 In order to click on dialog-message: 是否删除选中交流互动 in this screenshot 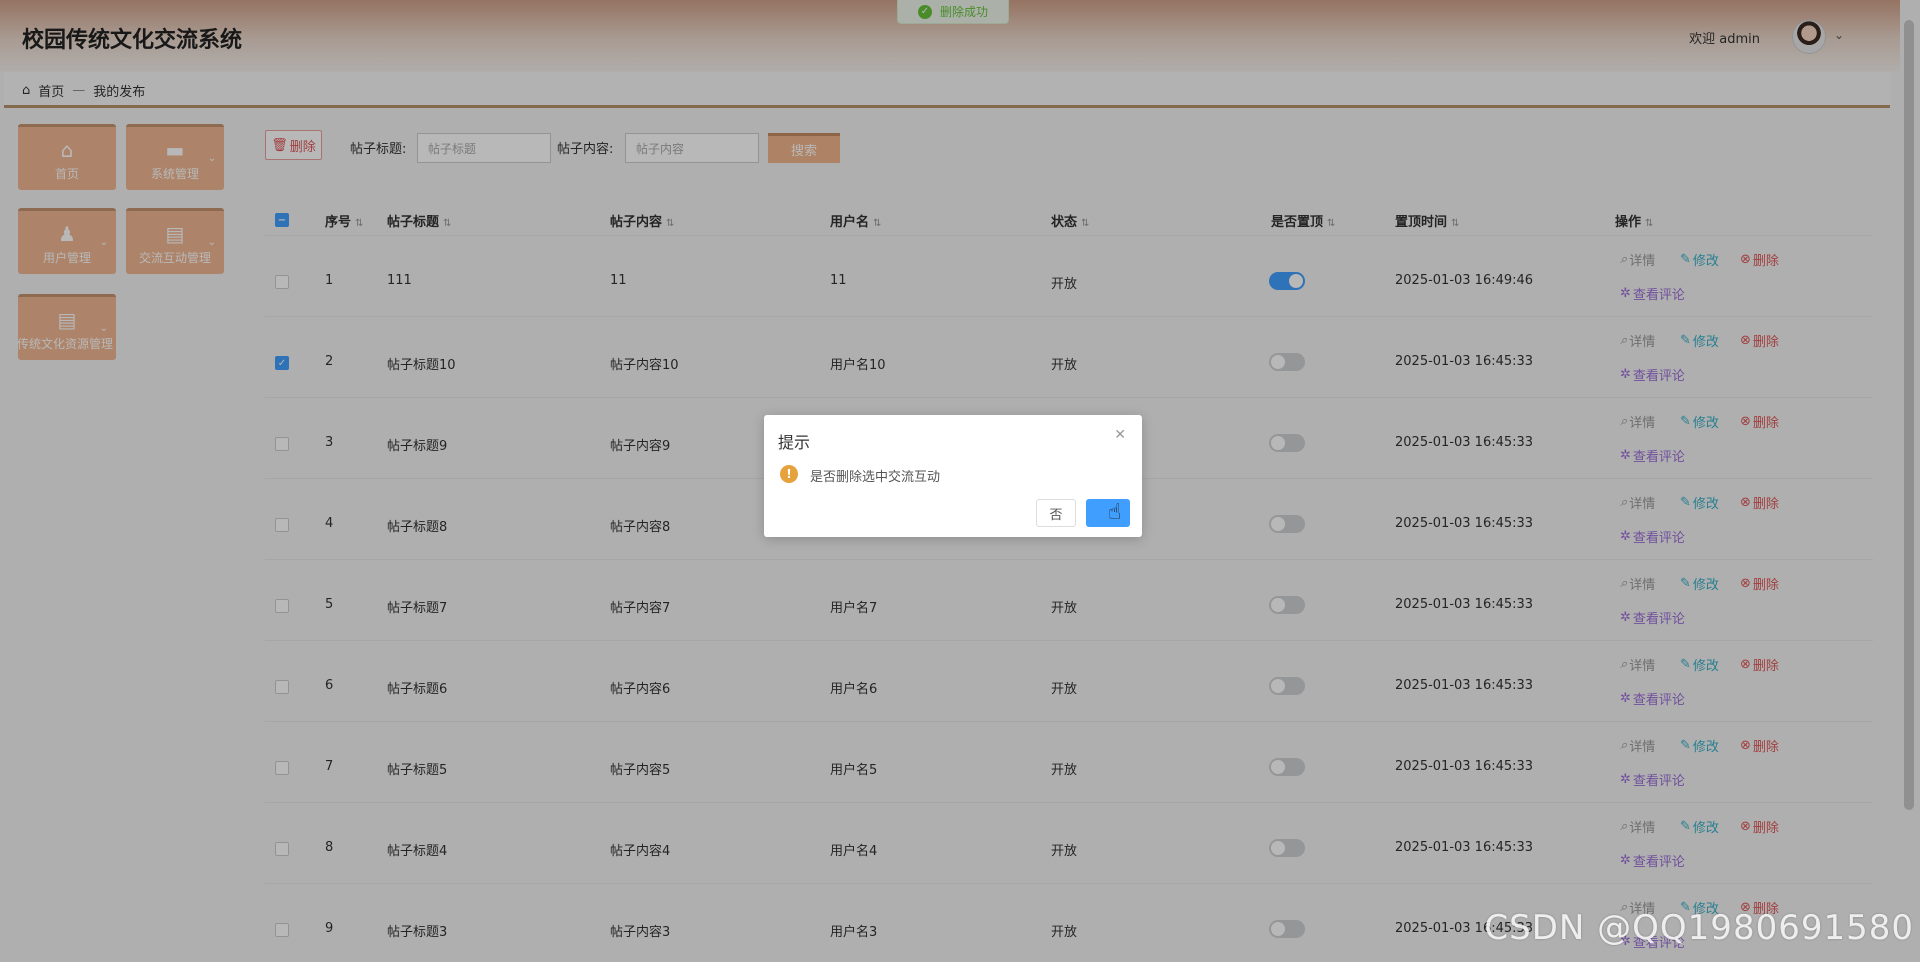, I will do `click(875, 477)`.